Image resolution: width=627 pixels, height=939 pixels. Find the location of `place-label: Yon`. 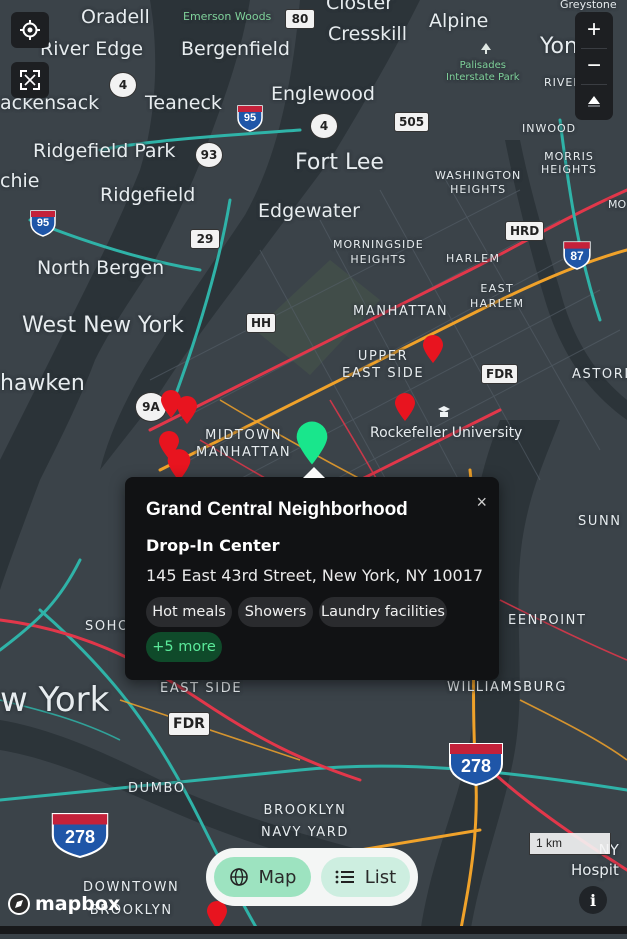

place-label: Yon is located at coordinates (559, 46).